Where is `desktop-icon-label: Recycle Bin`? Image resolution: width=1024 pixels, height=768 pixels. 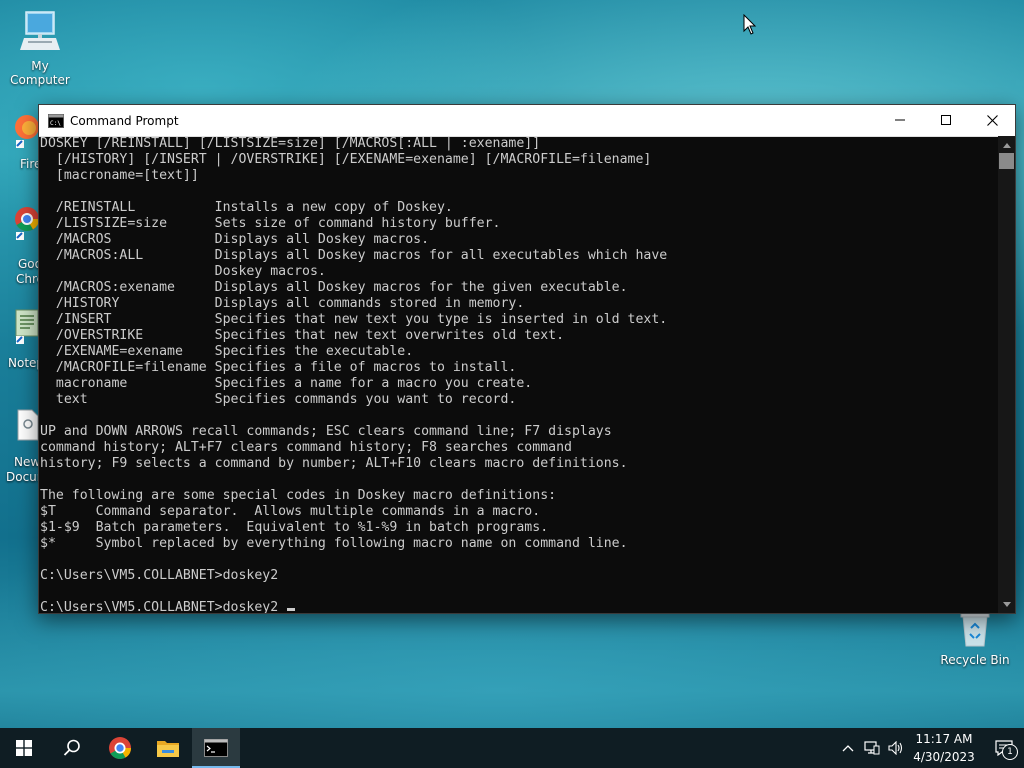 desktop-icon-label: Recycle Bin is located at coordinates (975, 660).